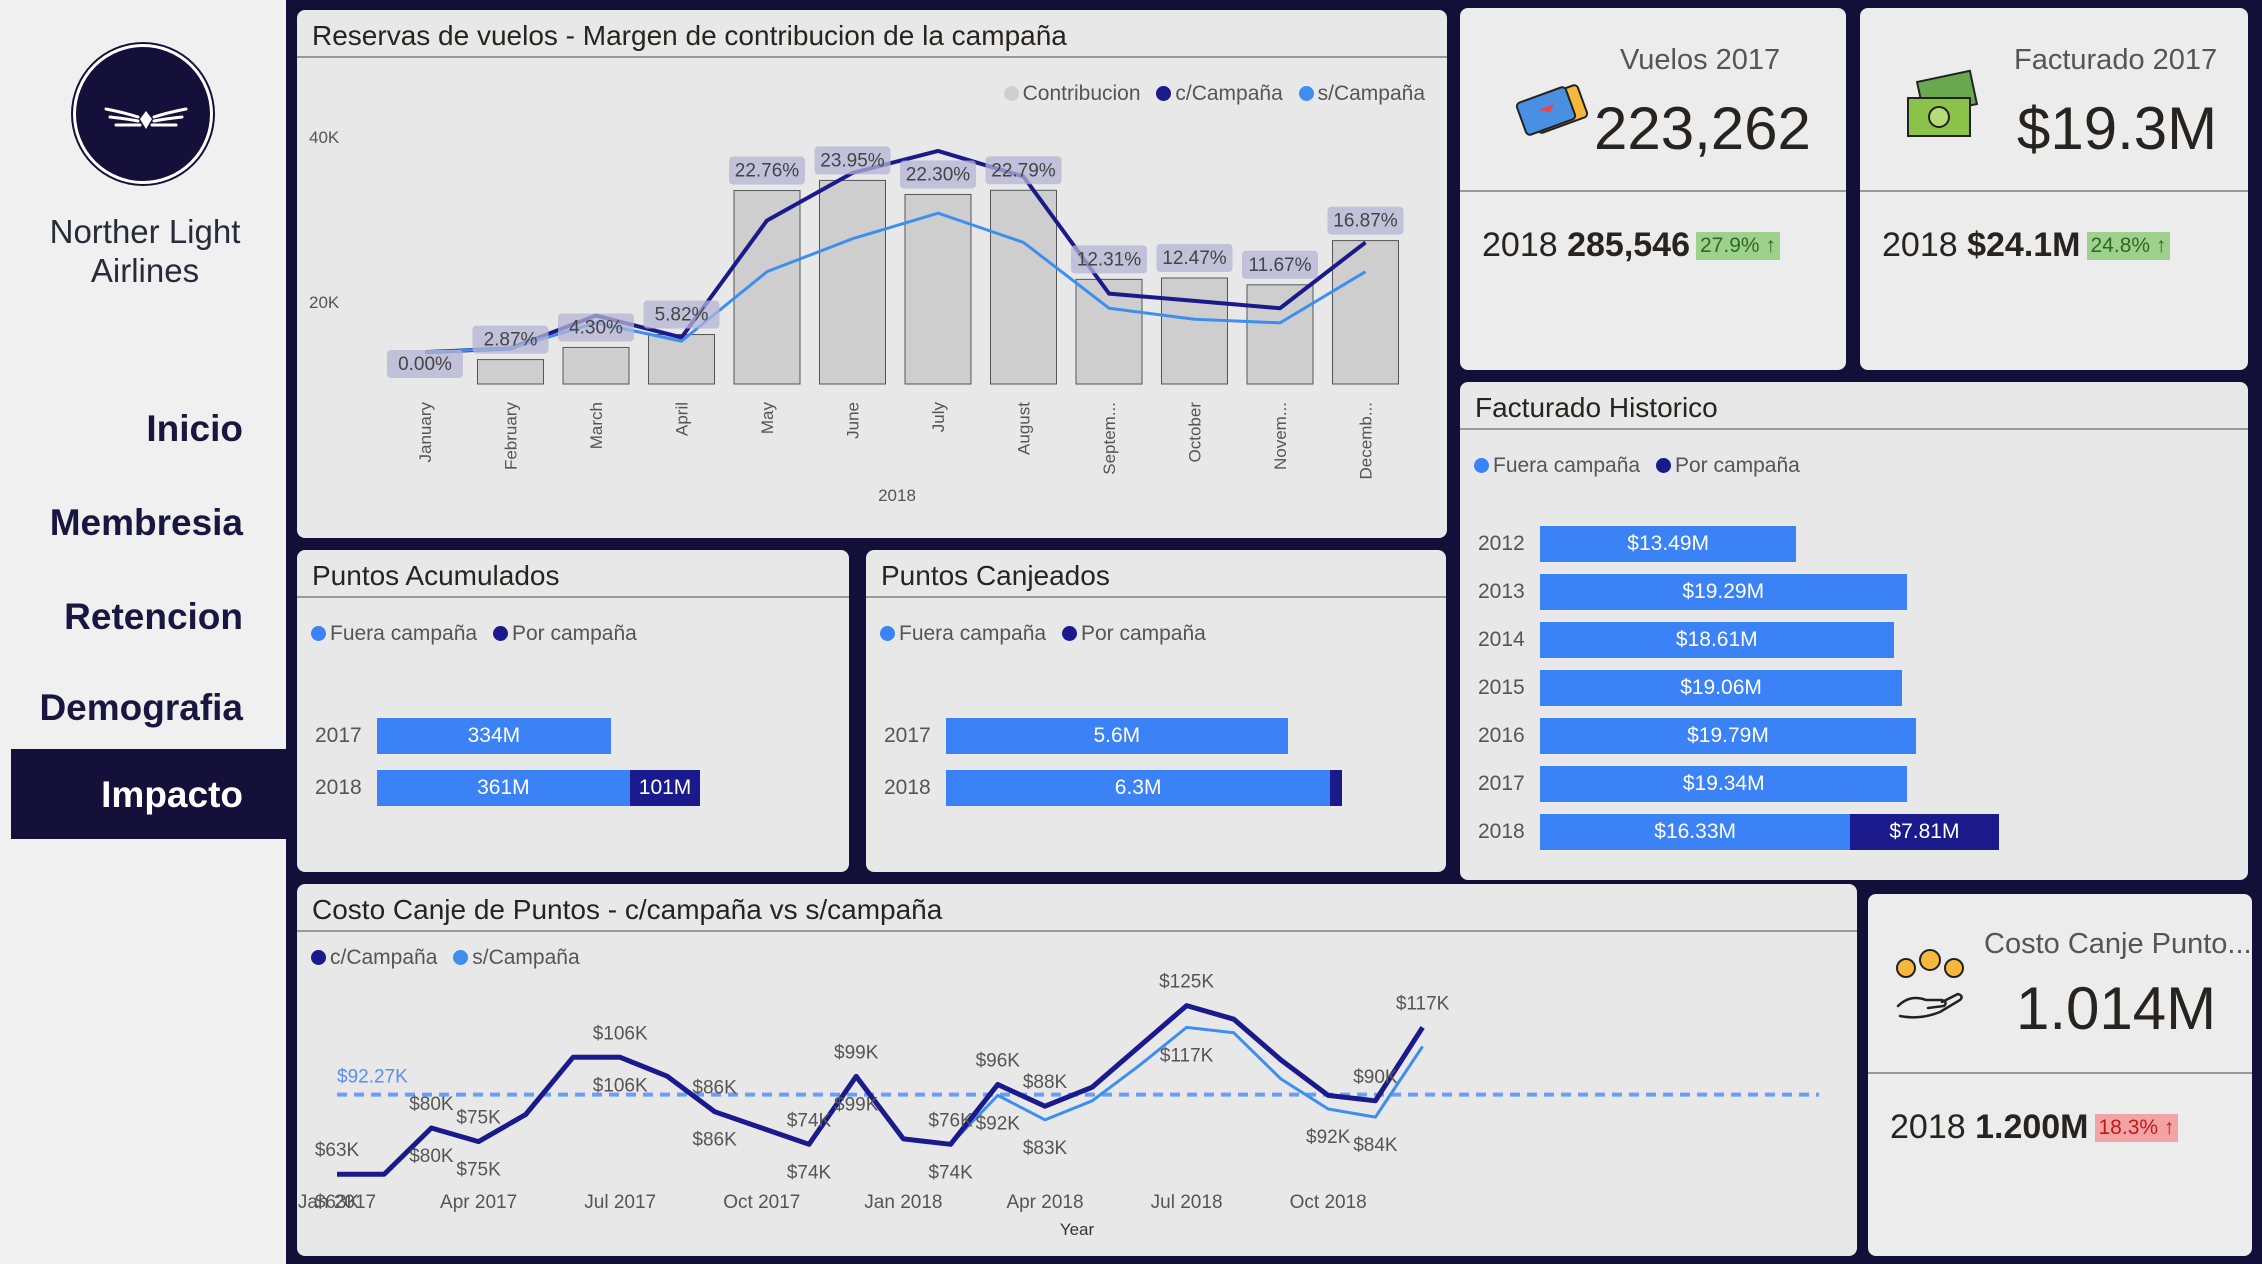  I want to click on x-tick: Apr 2017, so click(478, 1202).